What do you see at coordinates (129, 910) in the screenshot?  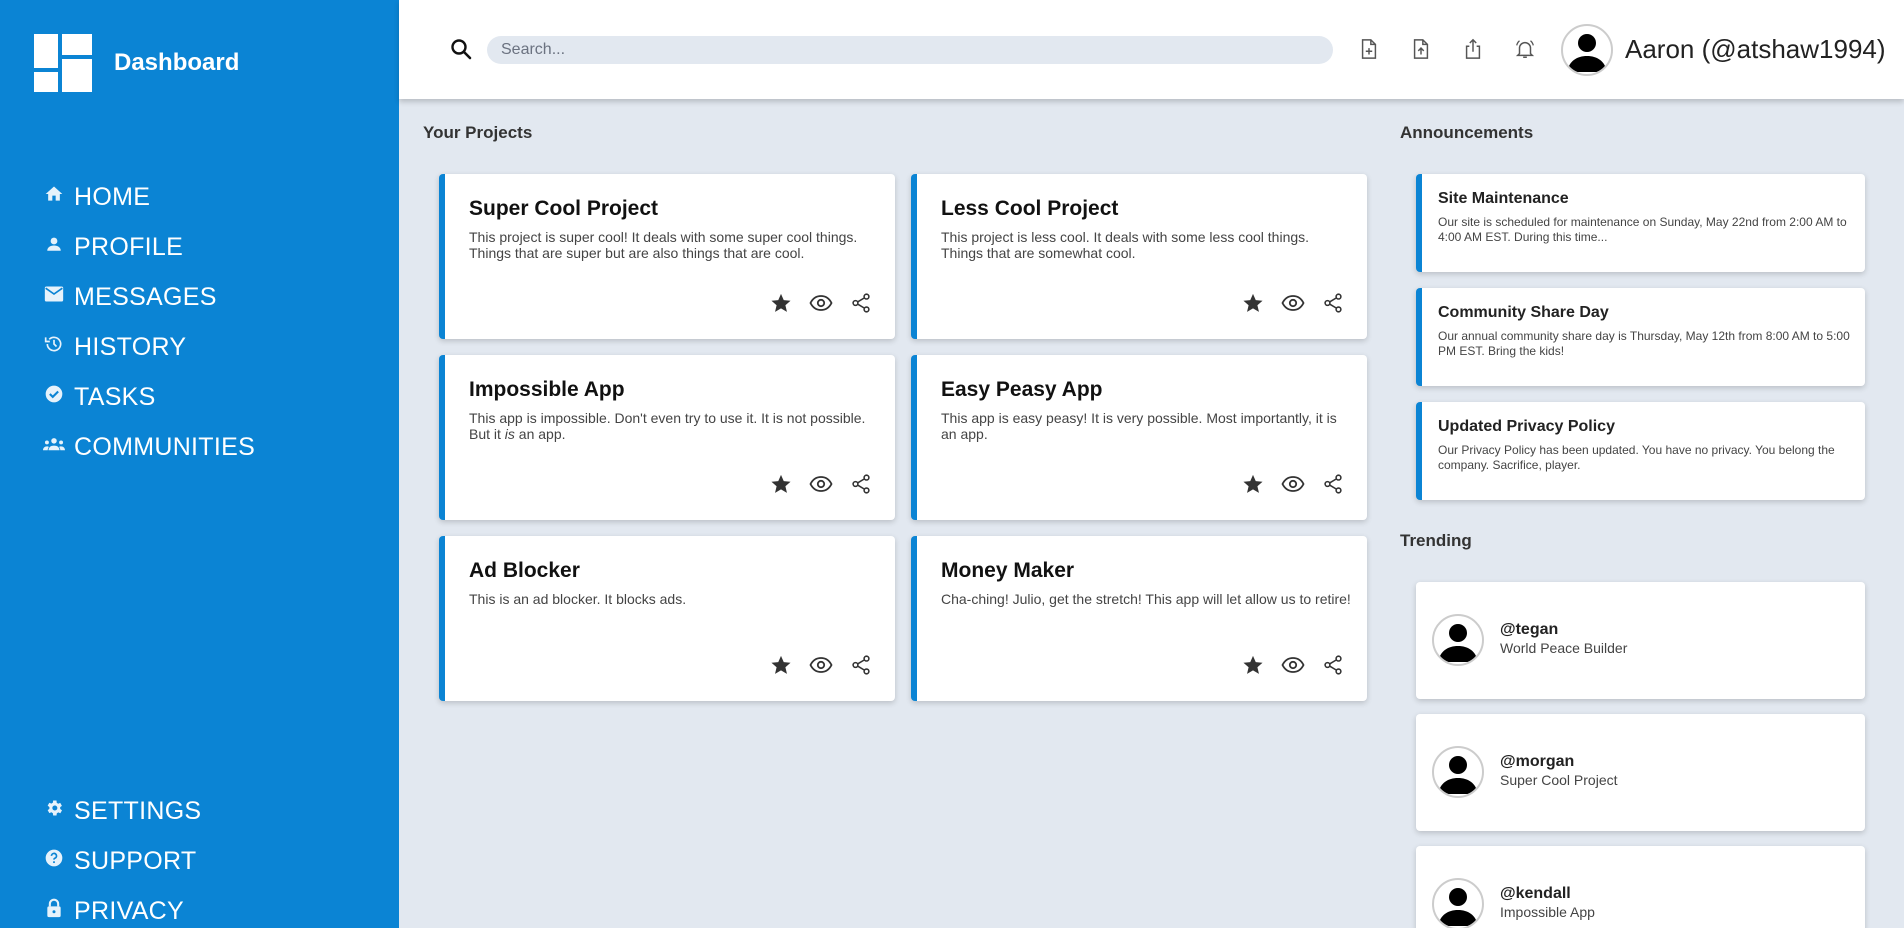 I see `sidebar-item-label: PRIVACY` at bounding box center [129, 910].